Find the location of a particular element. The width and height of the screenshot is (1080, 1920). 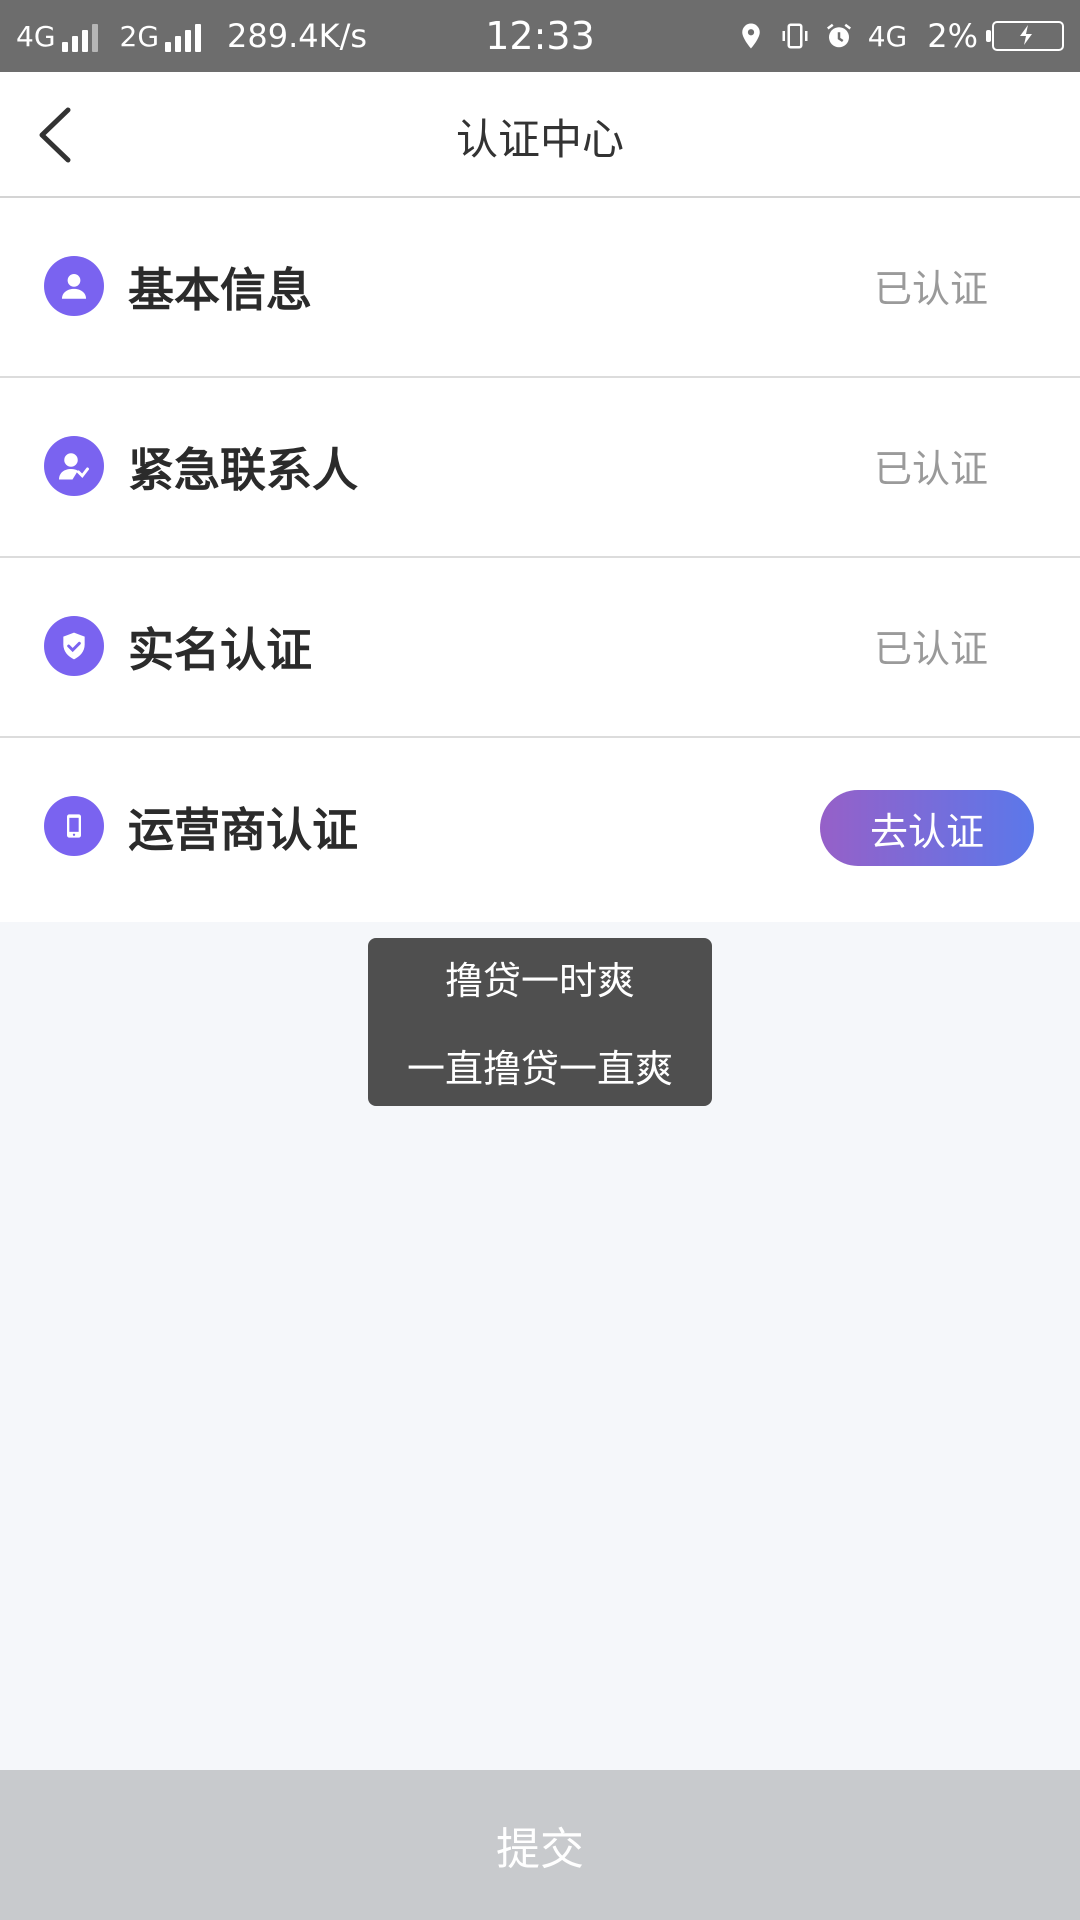

item-label: 基本信息 is located at coordinates (220, 290).